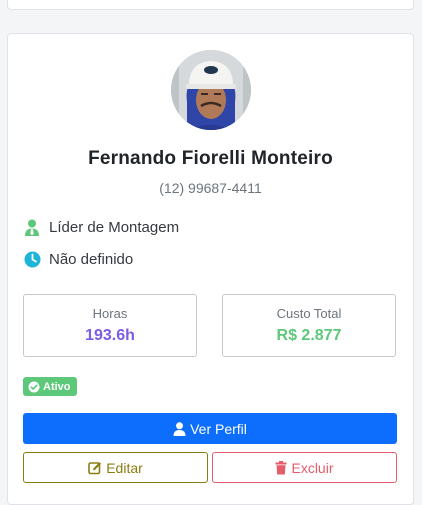 The height and width of the screenshot is (505, 422). What do you see at coordinates (32, 227) in the screenshot?
I see `user-tie-icon` at bounding box center [32, 227].